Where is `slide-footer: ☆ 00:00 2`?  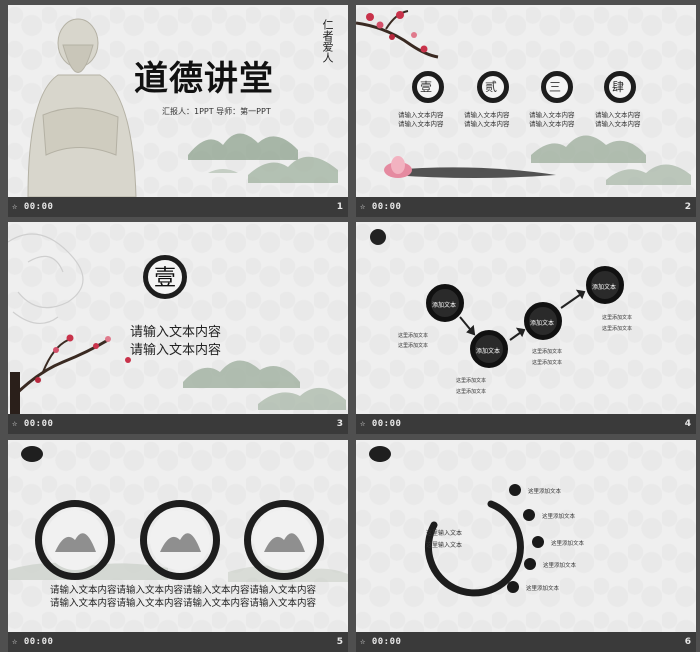 slide-footer: ☆ 00:00 2 is located at coordinates (526, 207).